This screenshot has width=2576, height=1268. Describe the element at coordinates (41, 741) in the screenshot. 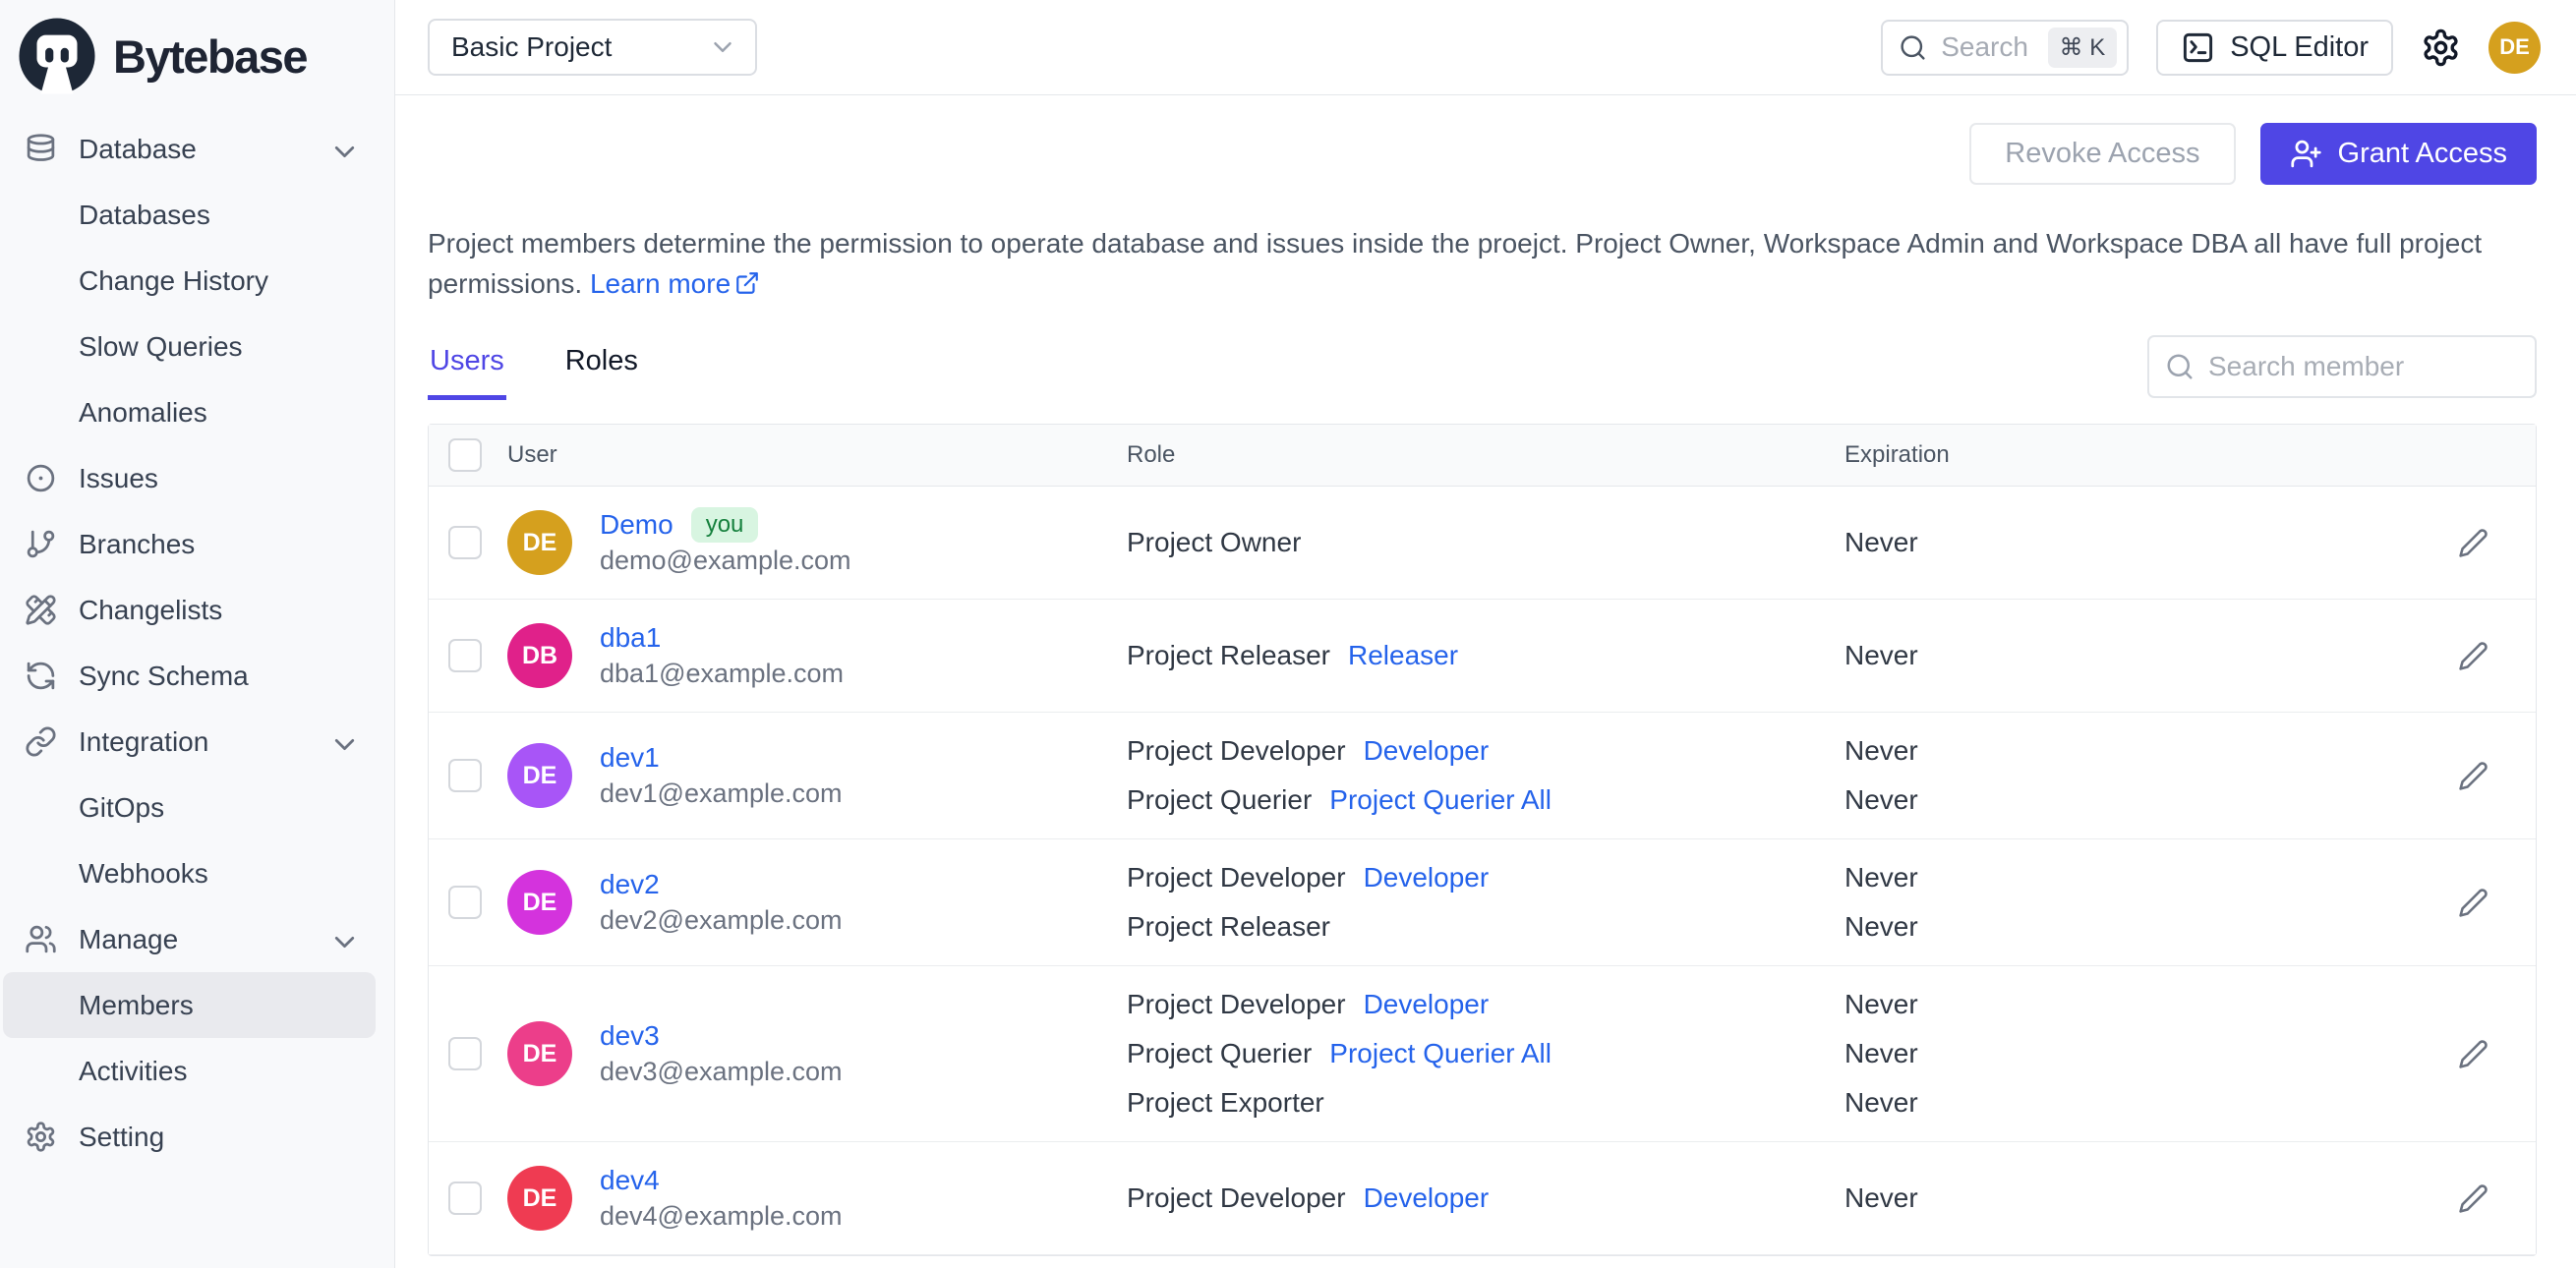

I see `link-icon` at that location.